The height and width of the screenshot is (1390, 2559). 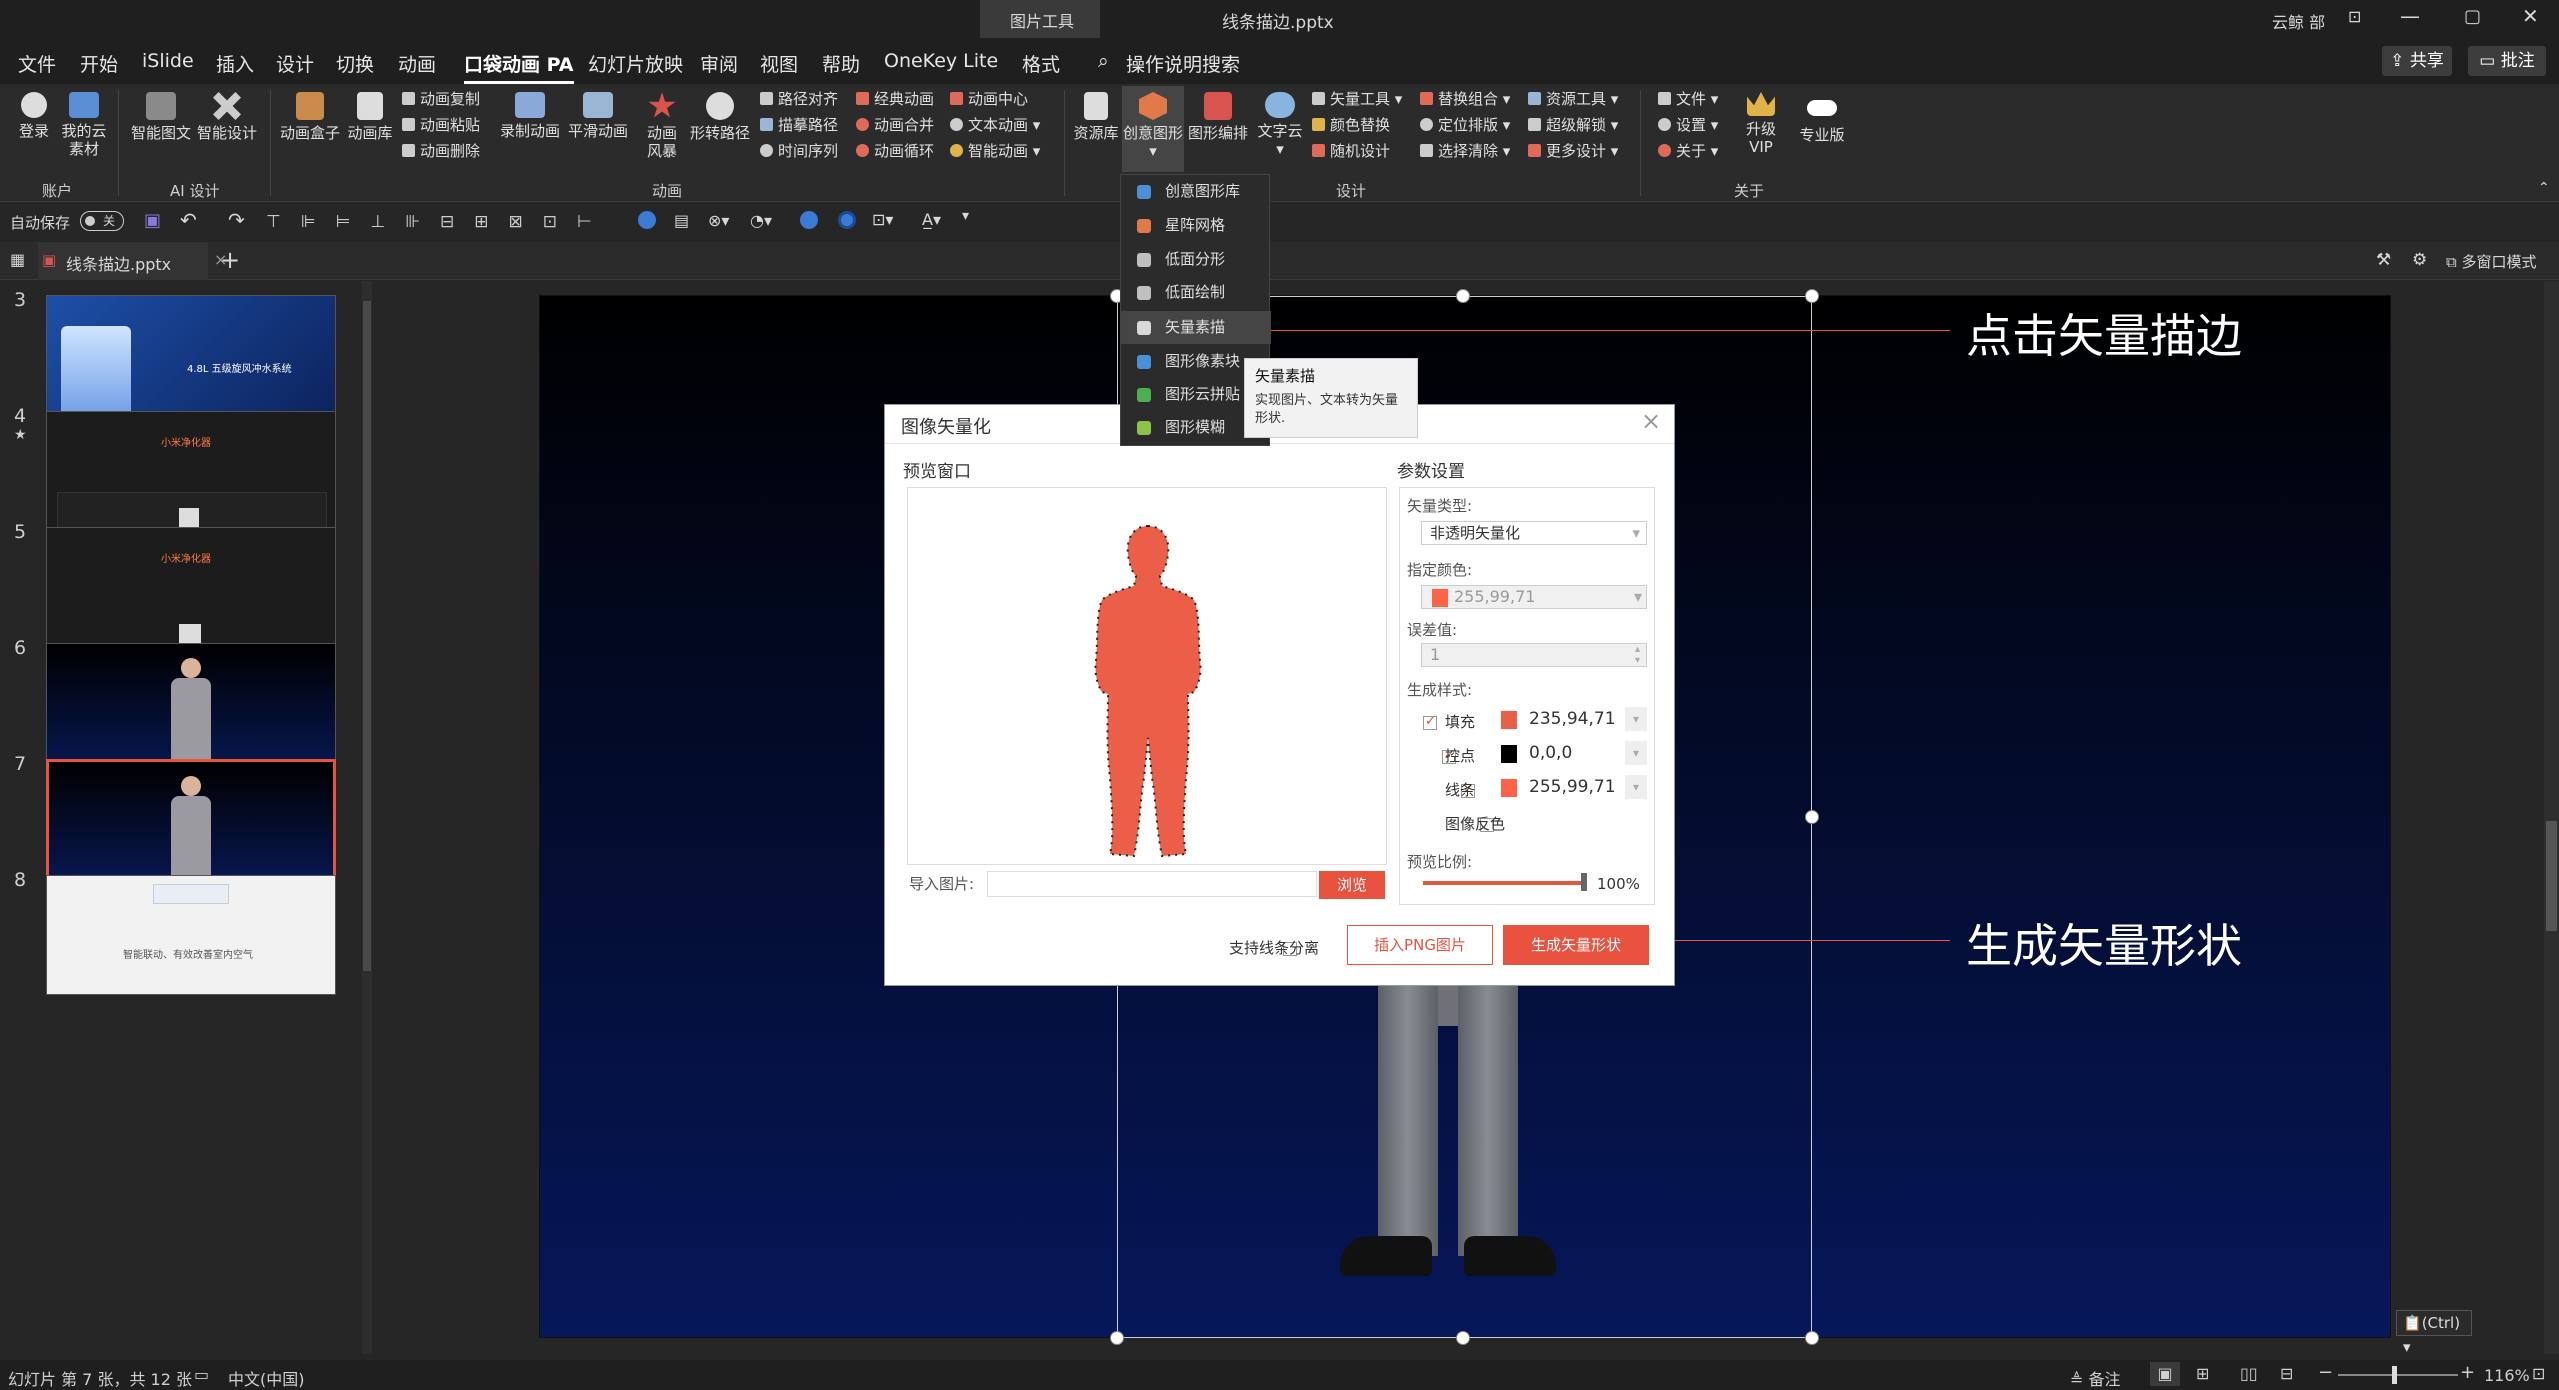 I want to click on user-name: 云鲸 部, so click(x=2298, y=21).